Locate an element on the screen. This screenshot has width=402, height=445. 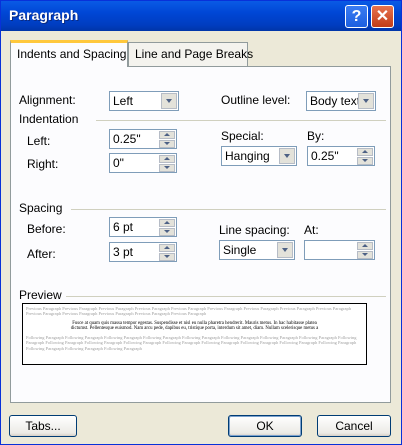
tab-indents-and-spacing-label: Indents and Spacing is located at coordinates (72, 54).